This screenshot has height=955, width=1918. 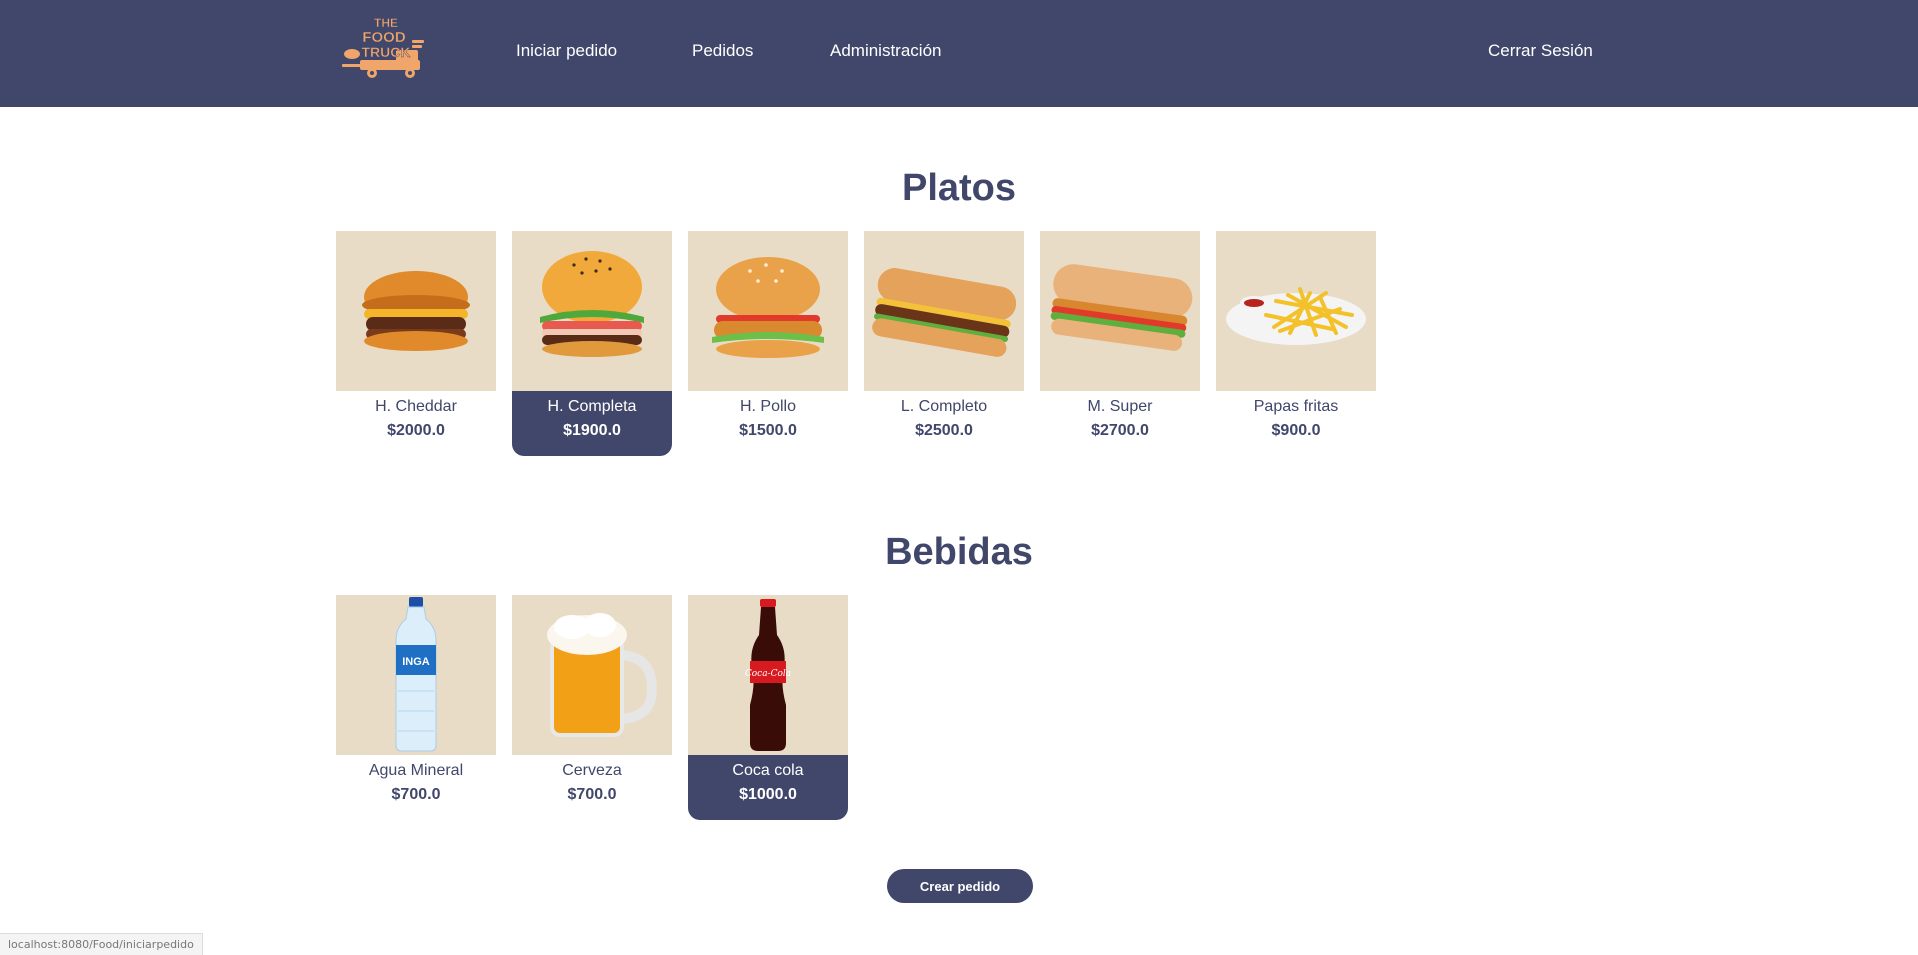 I want to click on product-card-l-completo: L. Completo $2500.0, so click(x=944, y=343).